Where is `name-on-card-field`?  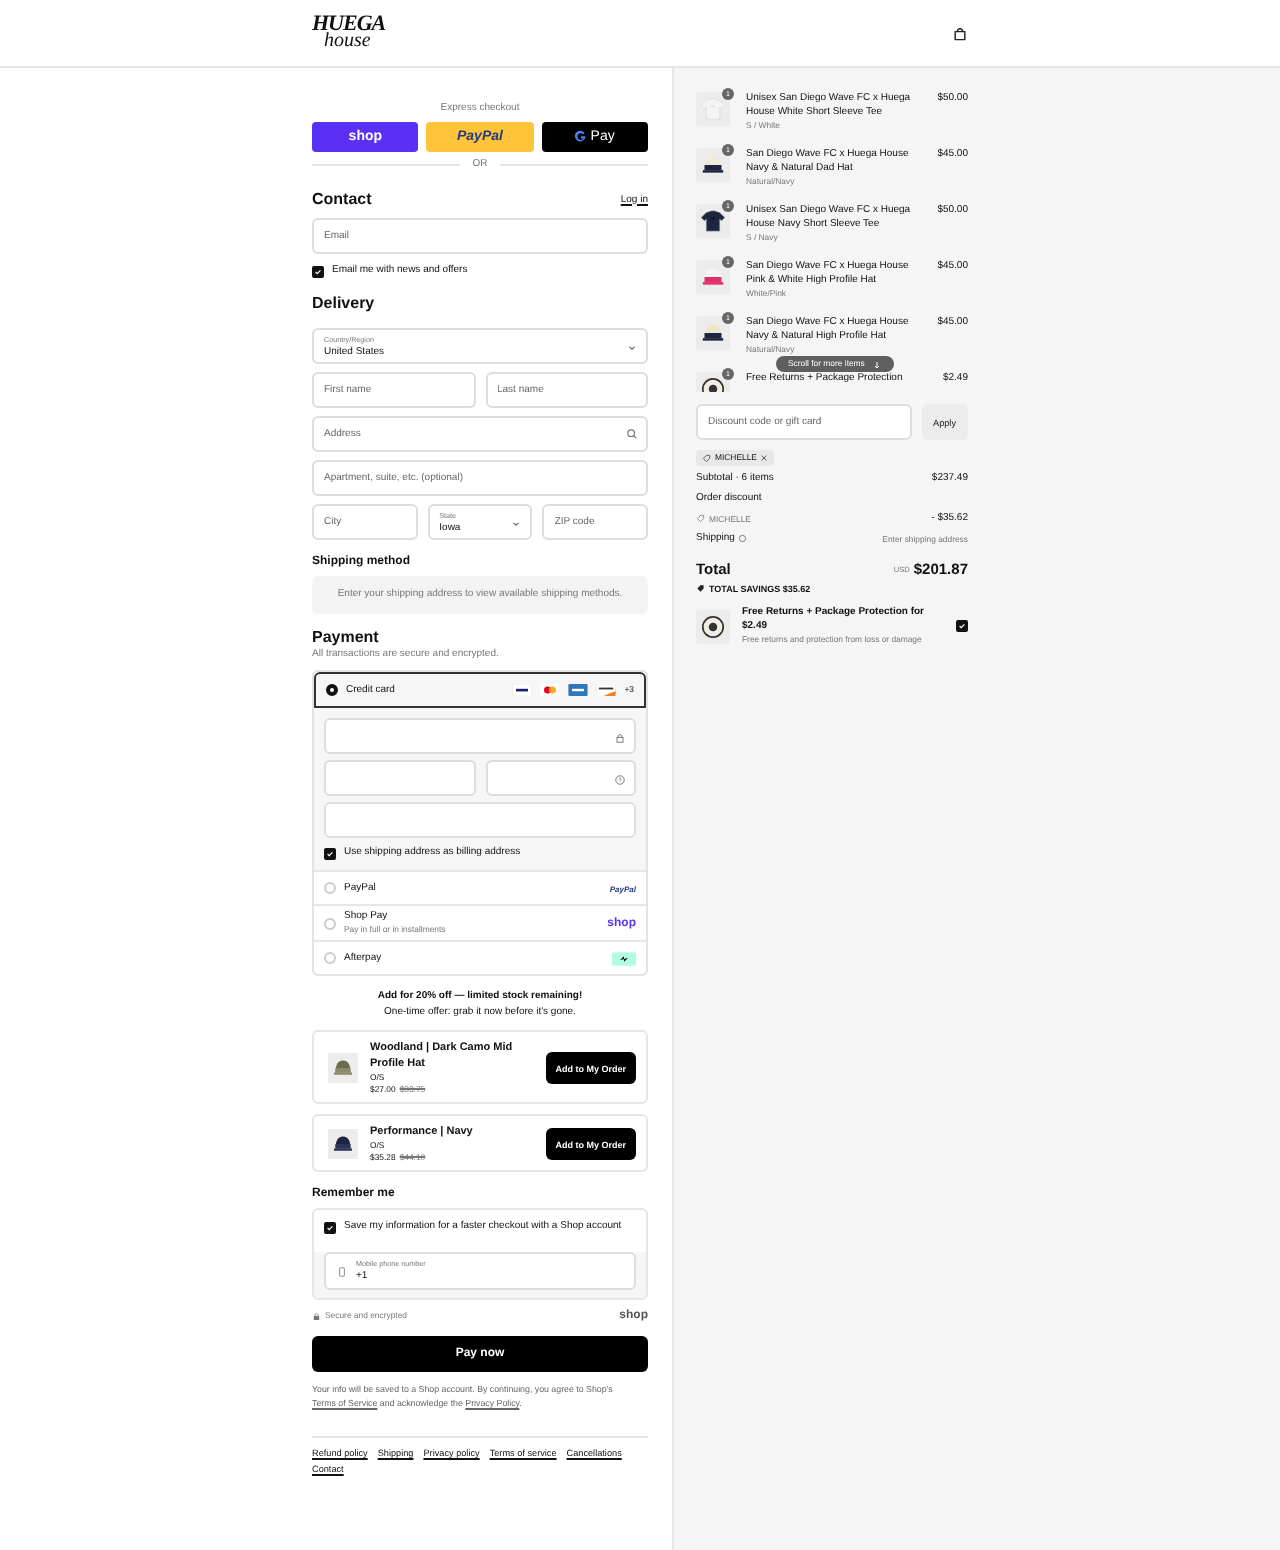
name-on-card-field is located at coordinates (480, 820).